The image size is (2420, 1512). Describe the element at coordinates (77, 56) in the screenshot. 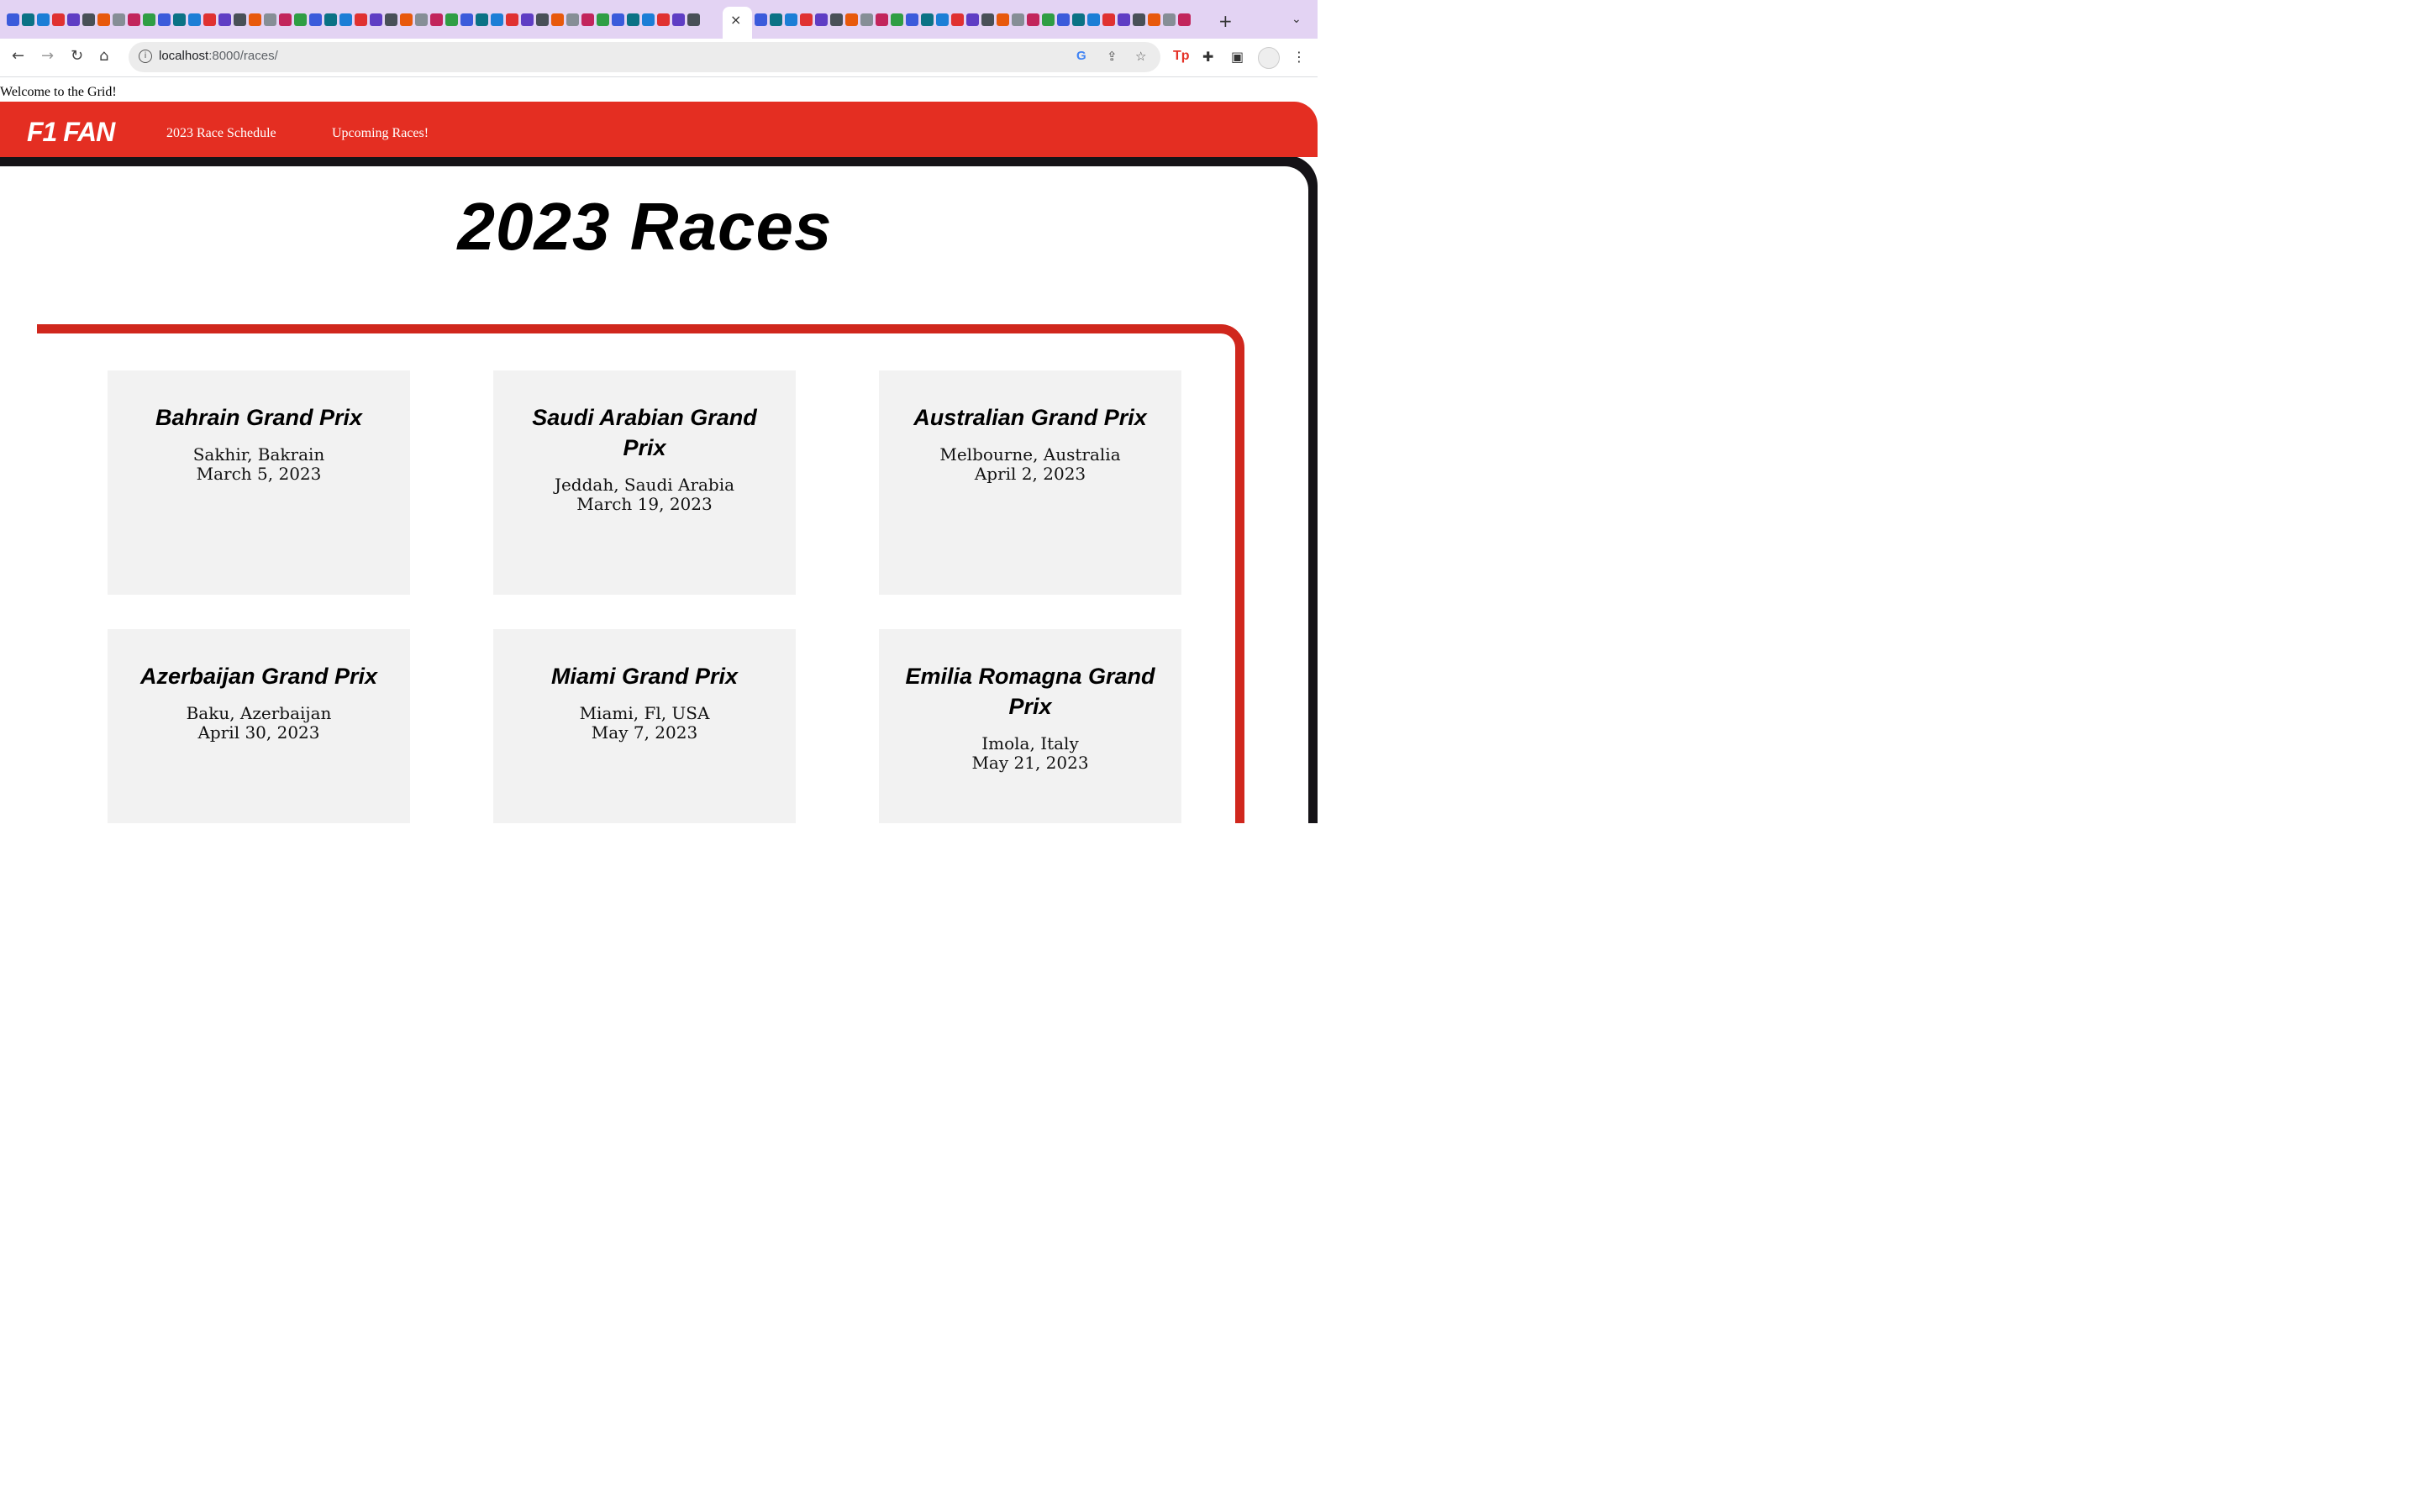

I see `reload-icon: ↻` at that location.